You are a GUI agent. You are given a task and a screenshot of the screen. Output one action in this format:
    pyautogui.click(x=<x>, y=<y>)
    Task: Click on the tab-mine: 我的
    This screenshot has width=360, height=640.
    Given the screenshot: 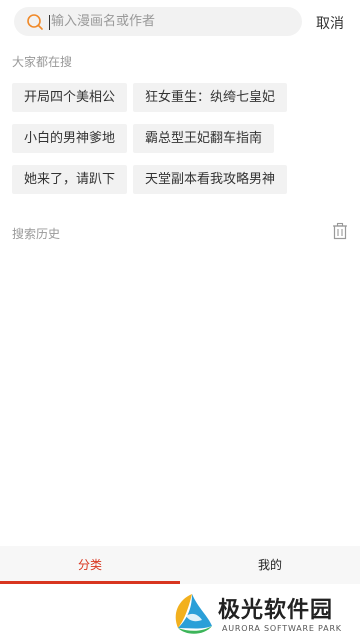 What is the action you would take?
    pyautogui.click(x=270, y=565)
    